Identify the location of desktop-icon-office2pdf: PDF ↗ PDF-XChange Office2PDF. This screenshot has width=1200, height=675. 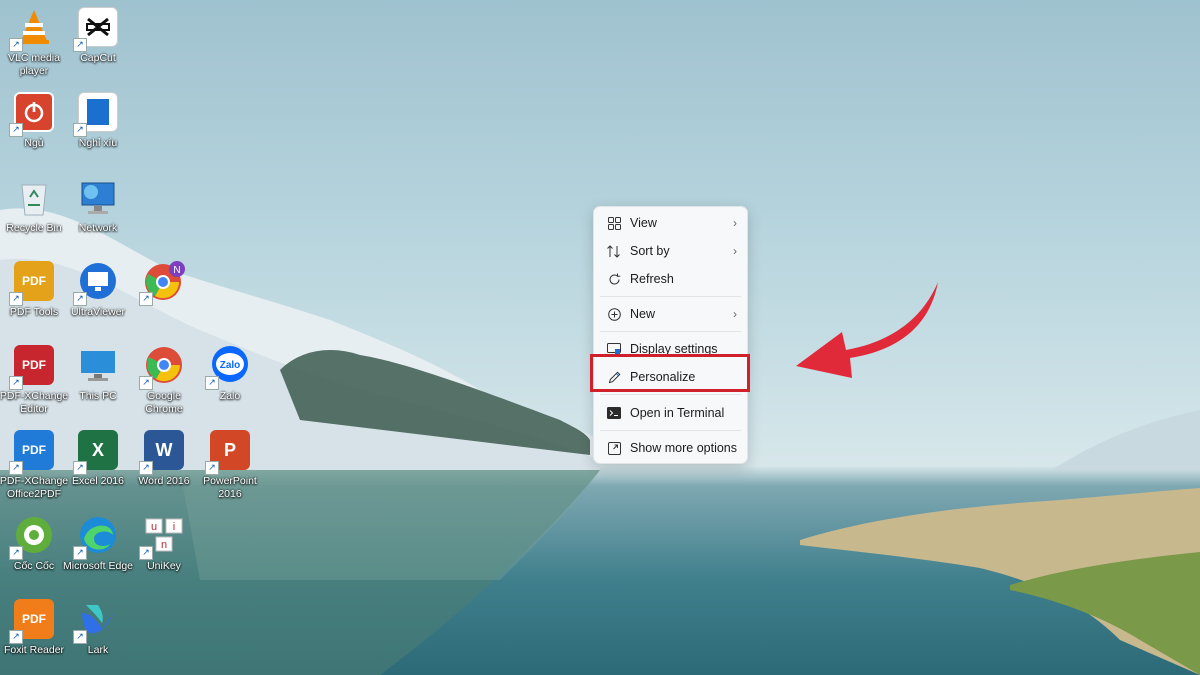
(34, 466).